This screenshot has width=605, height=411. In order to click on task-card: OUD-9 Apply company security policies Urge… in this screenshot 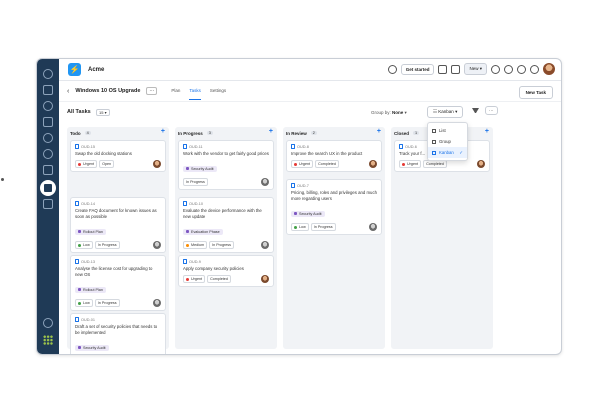, I will do `click(226, 271)`.